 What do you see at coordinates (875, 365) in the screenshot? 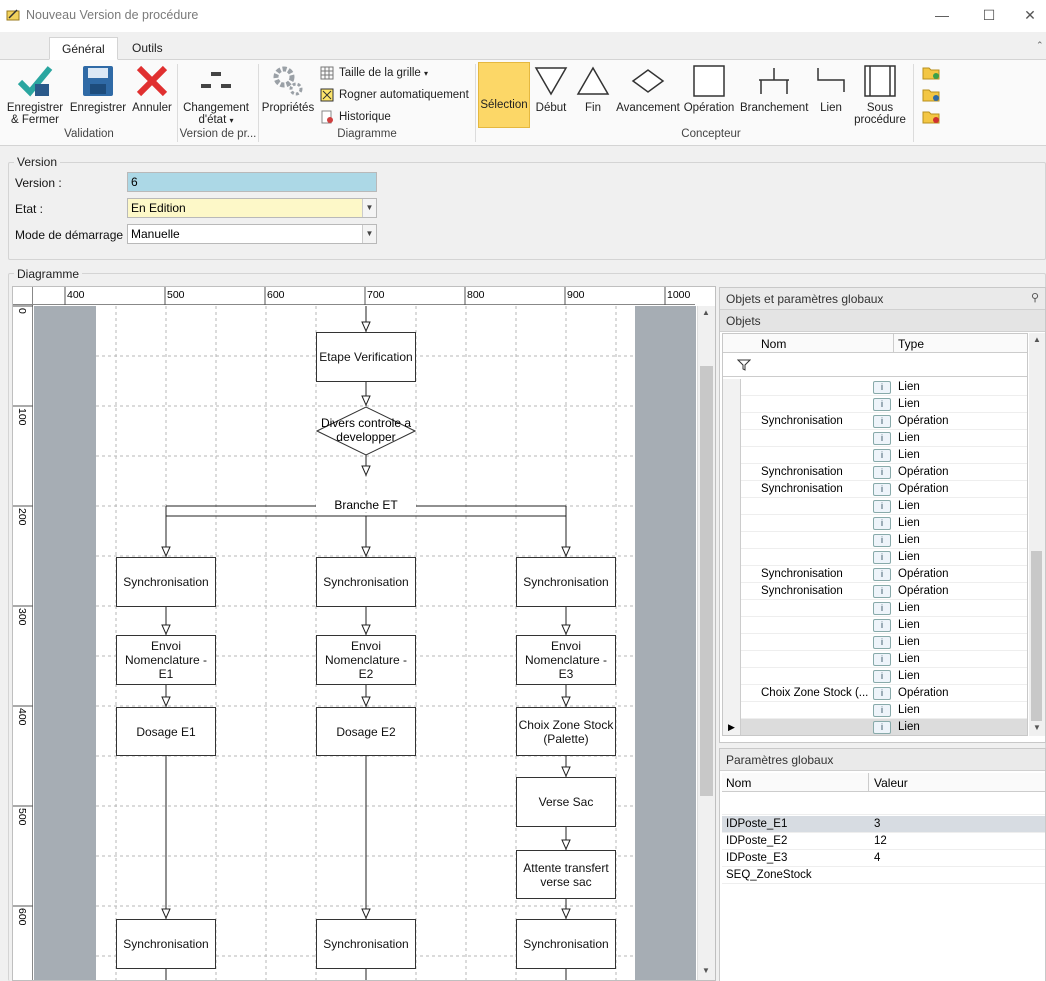
I see `objects-filter-row` at bounding box center [875, 365].